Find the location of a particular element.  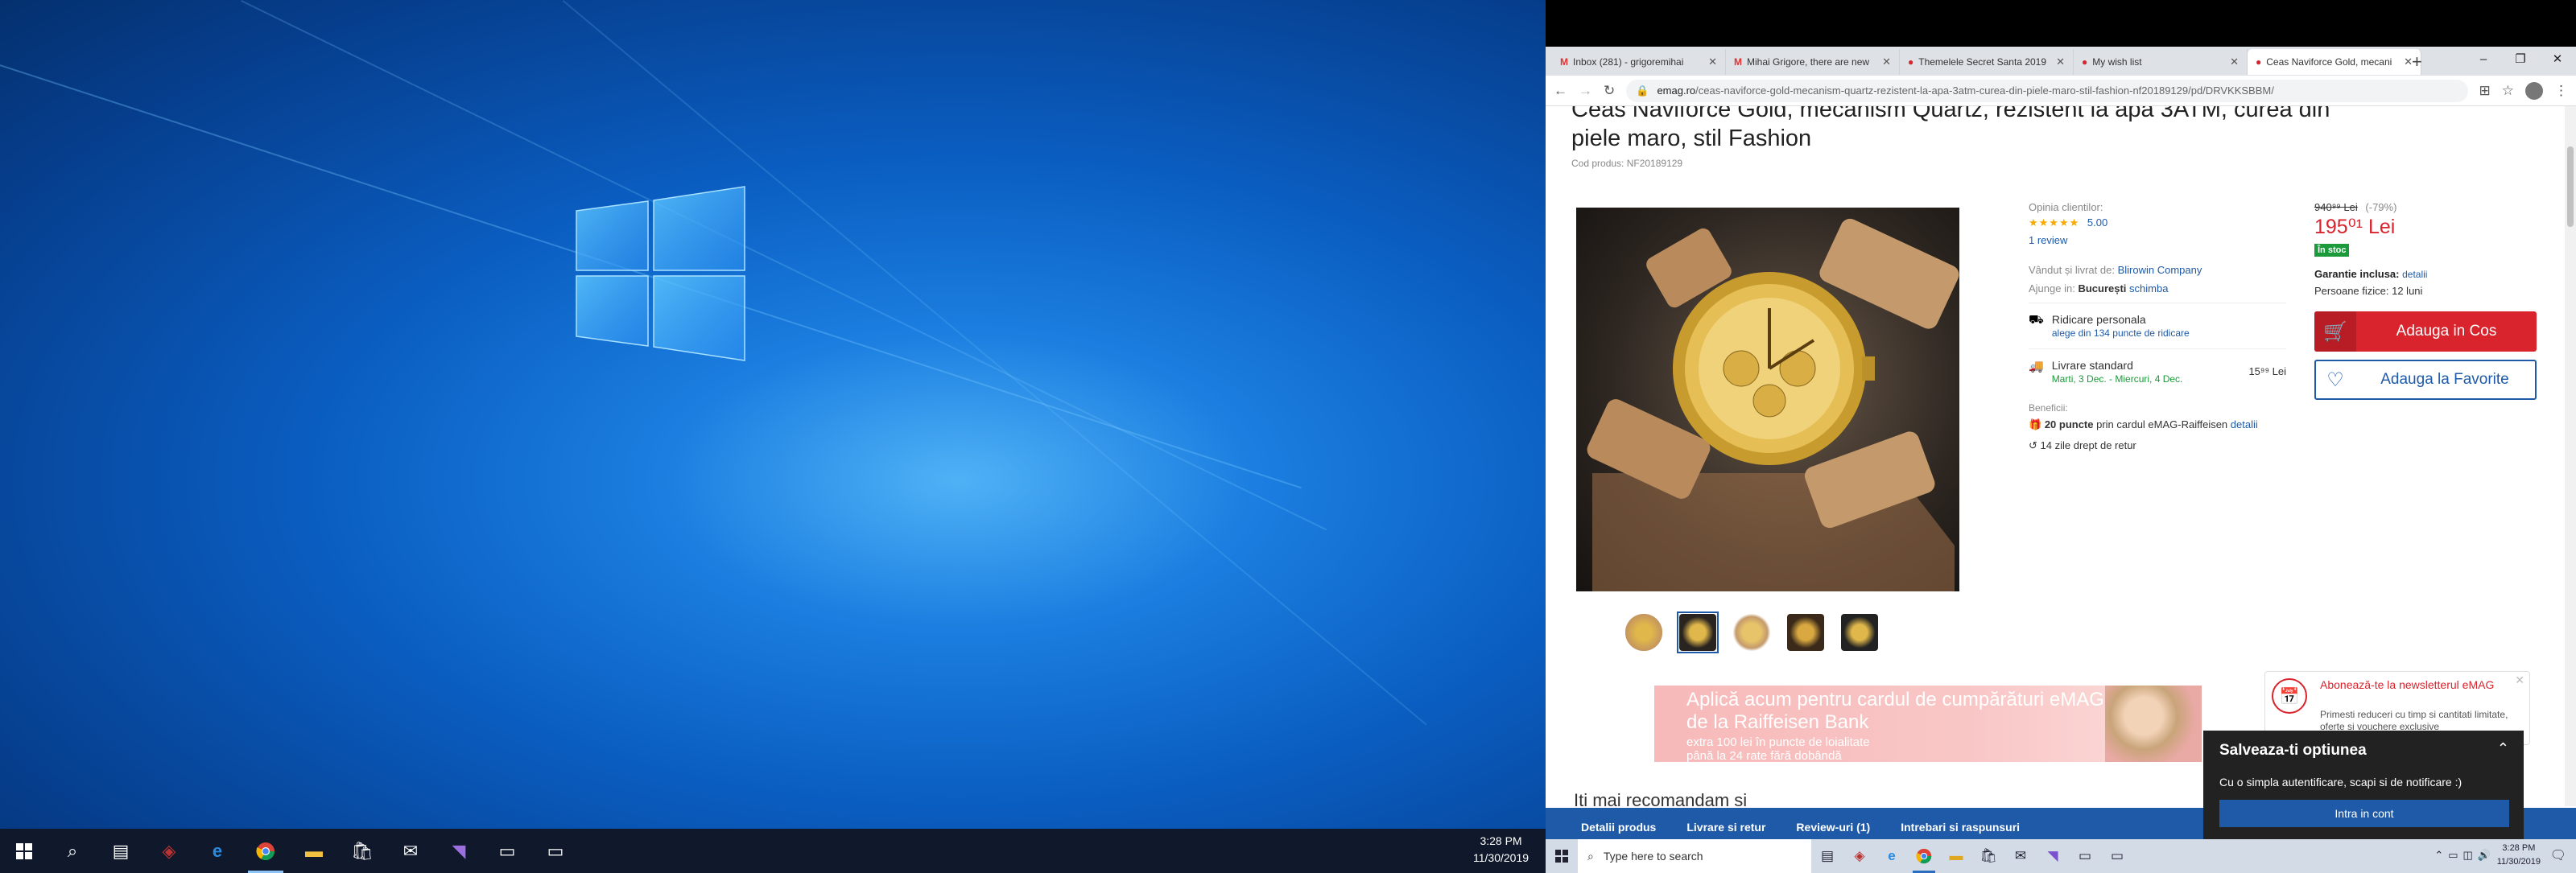

section-link-qa: Intrebari si raspunsuri is located at coordinates (1960, 828).